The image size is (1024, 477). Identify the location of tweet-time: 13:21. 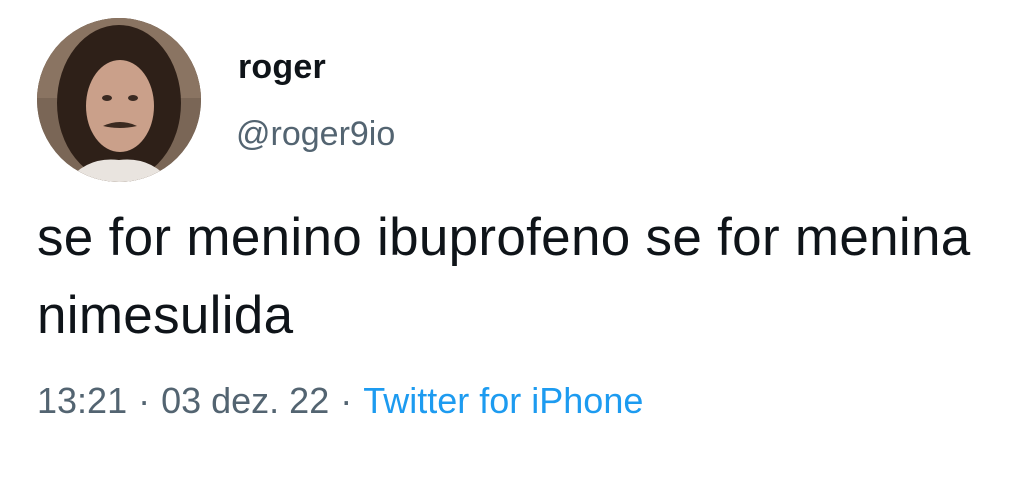
(82, 400).